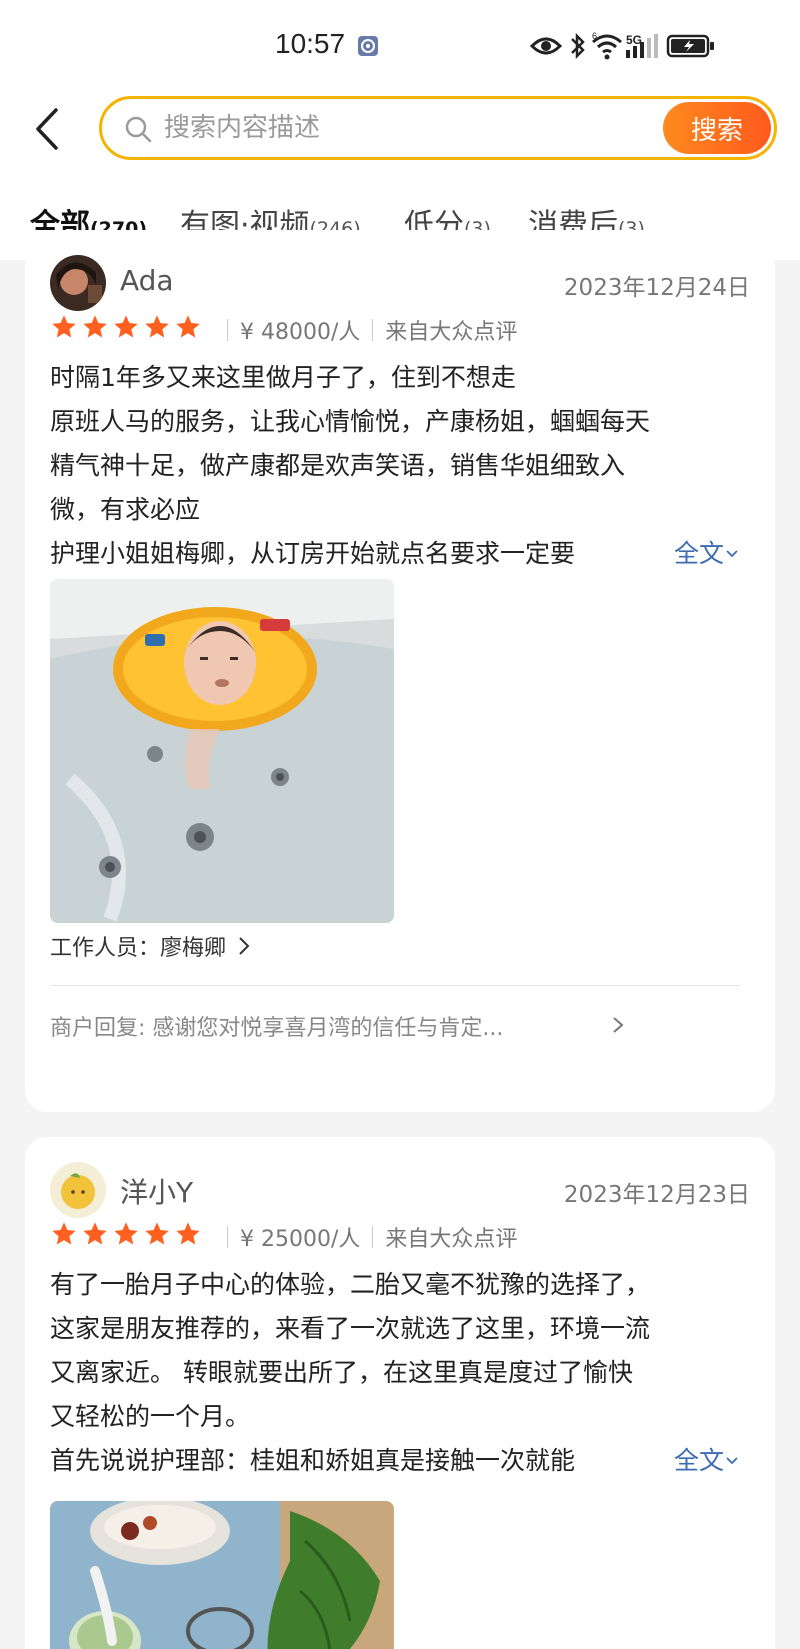 The image size is (800, 1649). Describe the element at coordinates (338, 465) in the screenshot. I see `review-line: 精气神十足，做产康都是欢声笑语，销售华姐细致入` at that location.